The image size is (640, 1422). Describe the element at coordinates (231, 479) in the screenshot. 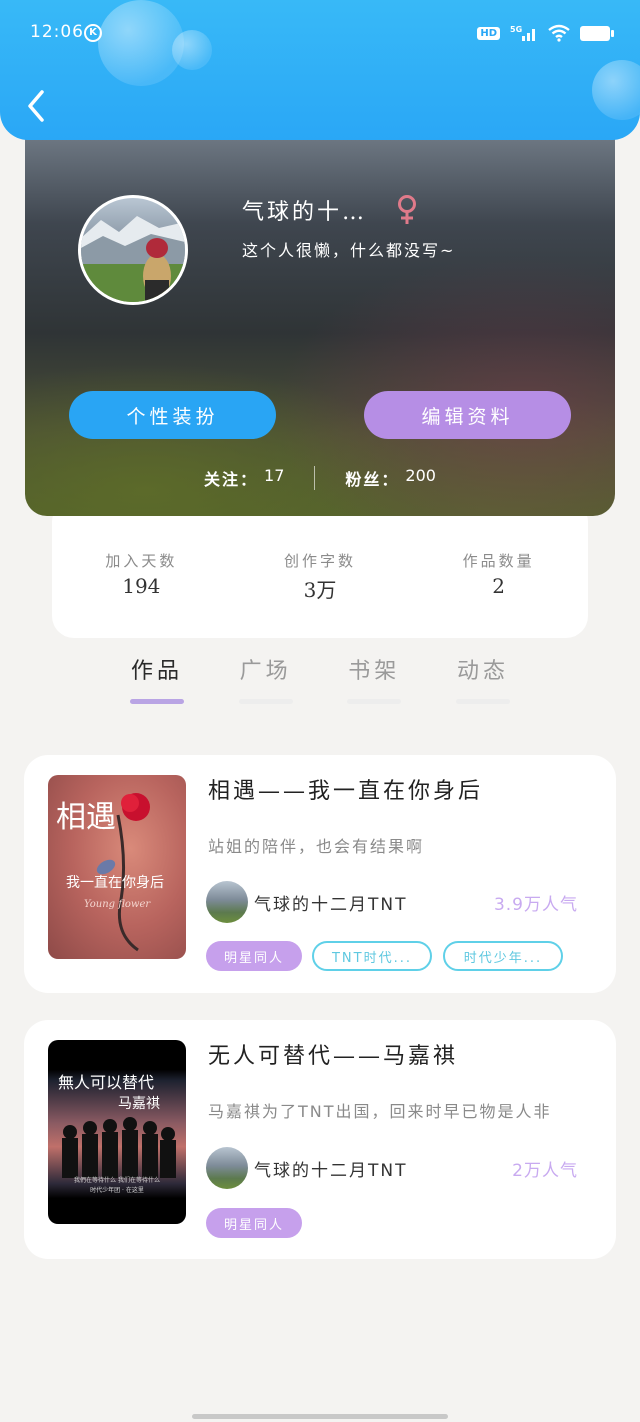

I see `following-label: 关注：` at that location.